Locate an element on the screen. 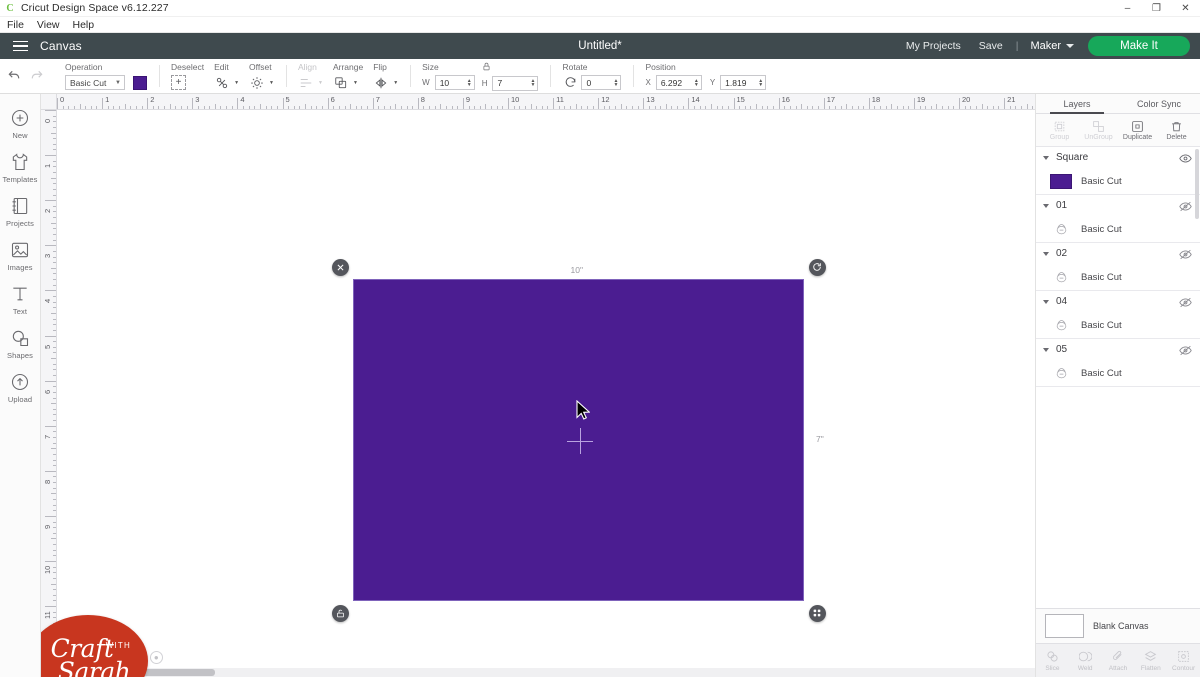  notebook-icon is located at coordinates (20, 206).